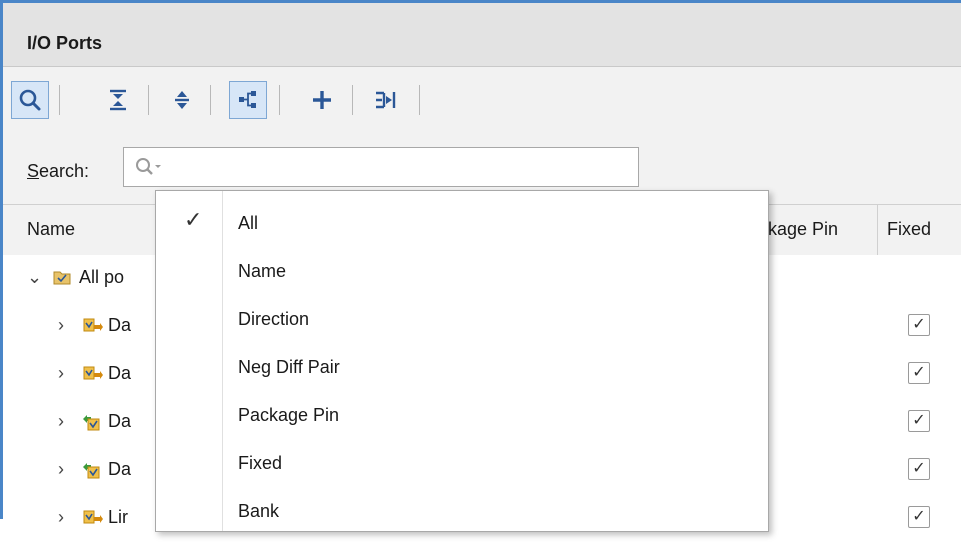 Image resolution: width=961 pixels, height=543 pixels. I want to click on menu-item-neg-diff-pair: Neg Diff Pair, so click(462, 359).